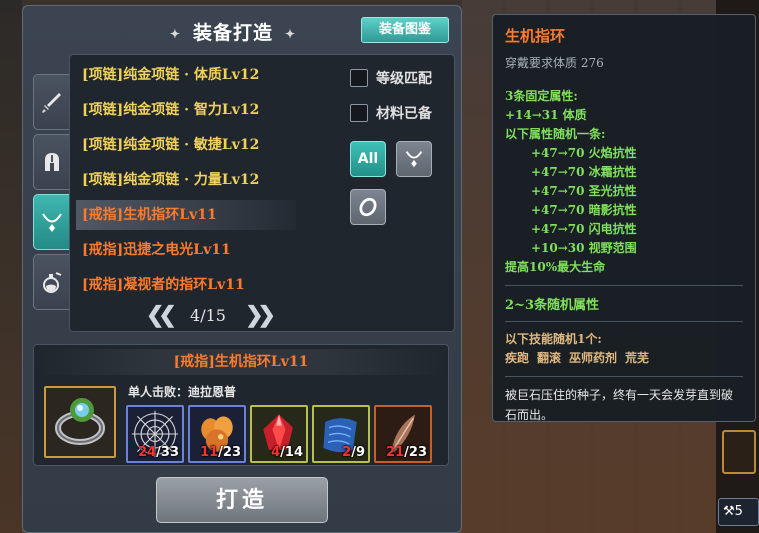 Image resolution: width=759 pixels, height=533 pixels. What do you see at coordinates (161, 315) in the screenshot?
I see `double-chevron-left-icon: ❮❮` at bounding box center [161, 315].